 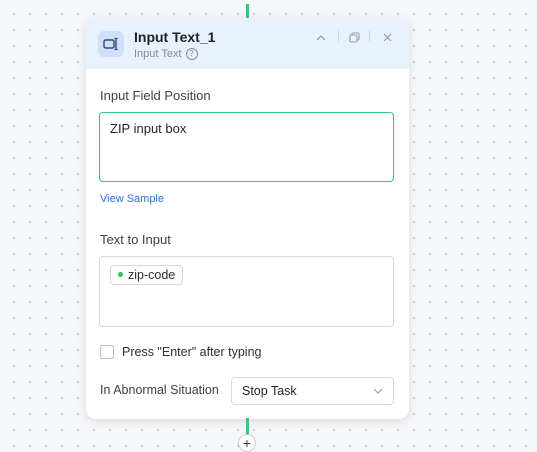 I want to click on input-position-field: ZIP input box, so click(x=246, y=147).